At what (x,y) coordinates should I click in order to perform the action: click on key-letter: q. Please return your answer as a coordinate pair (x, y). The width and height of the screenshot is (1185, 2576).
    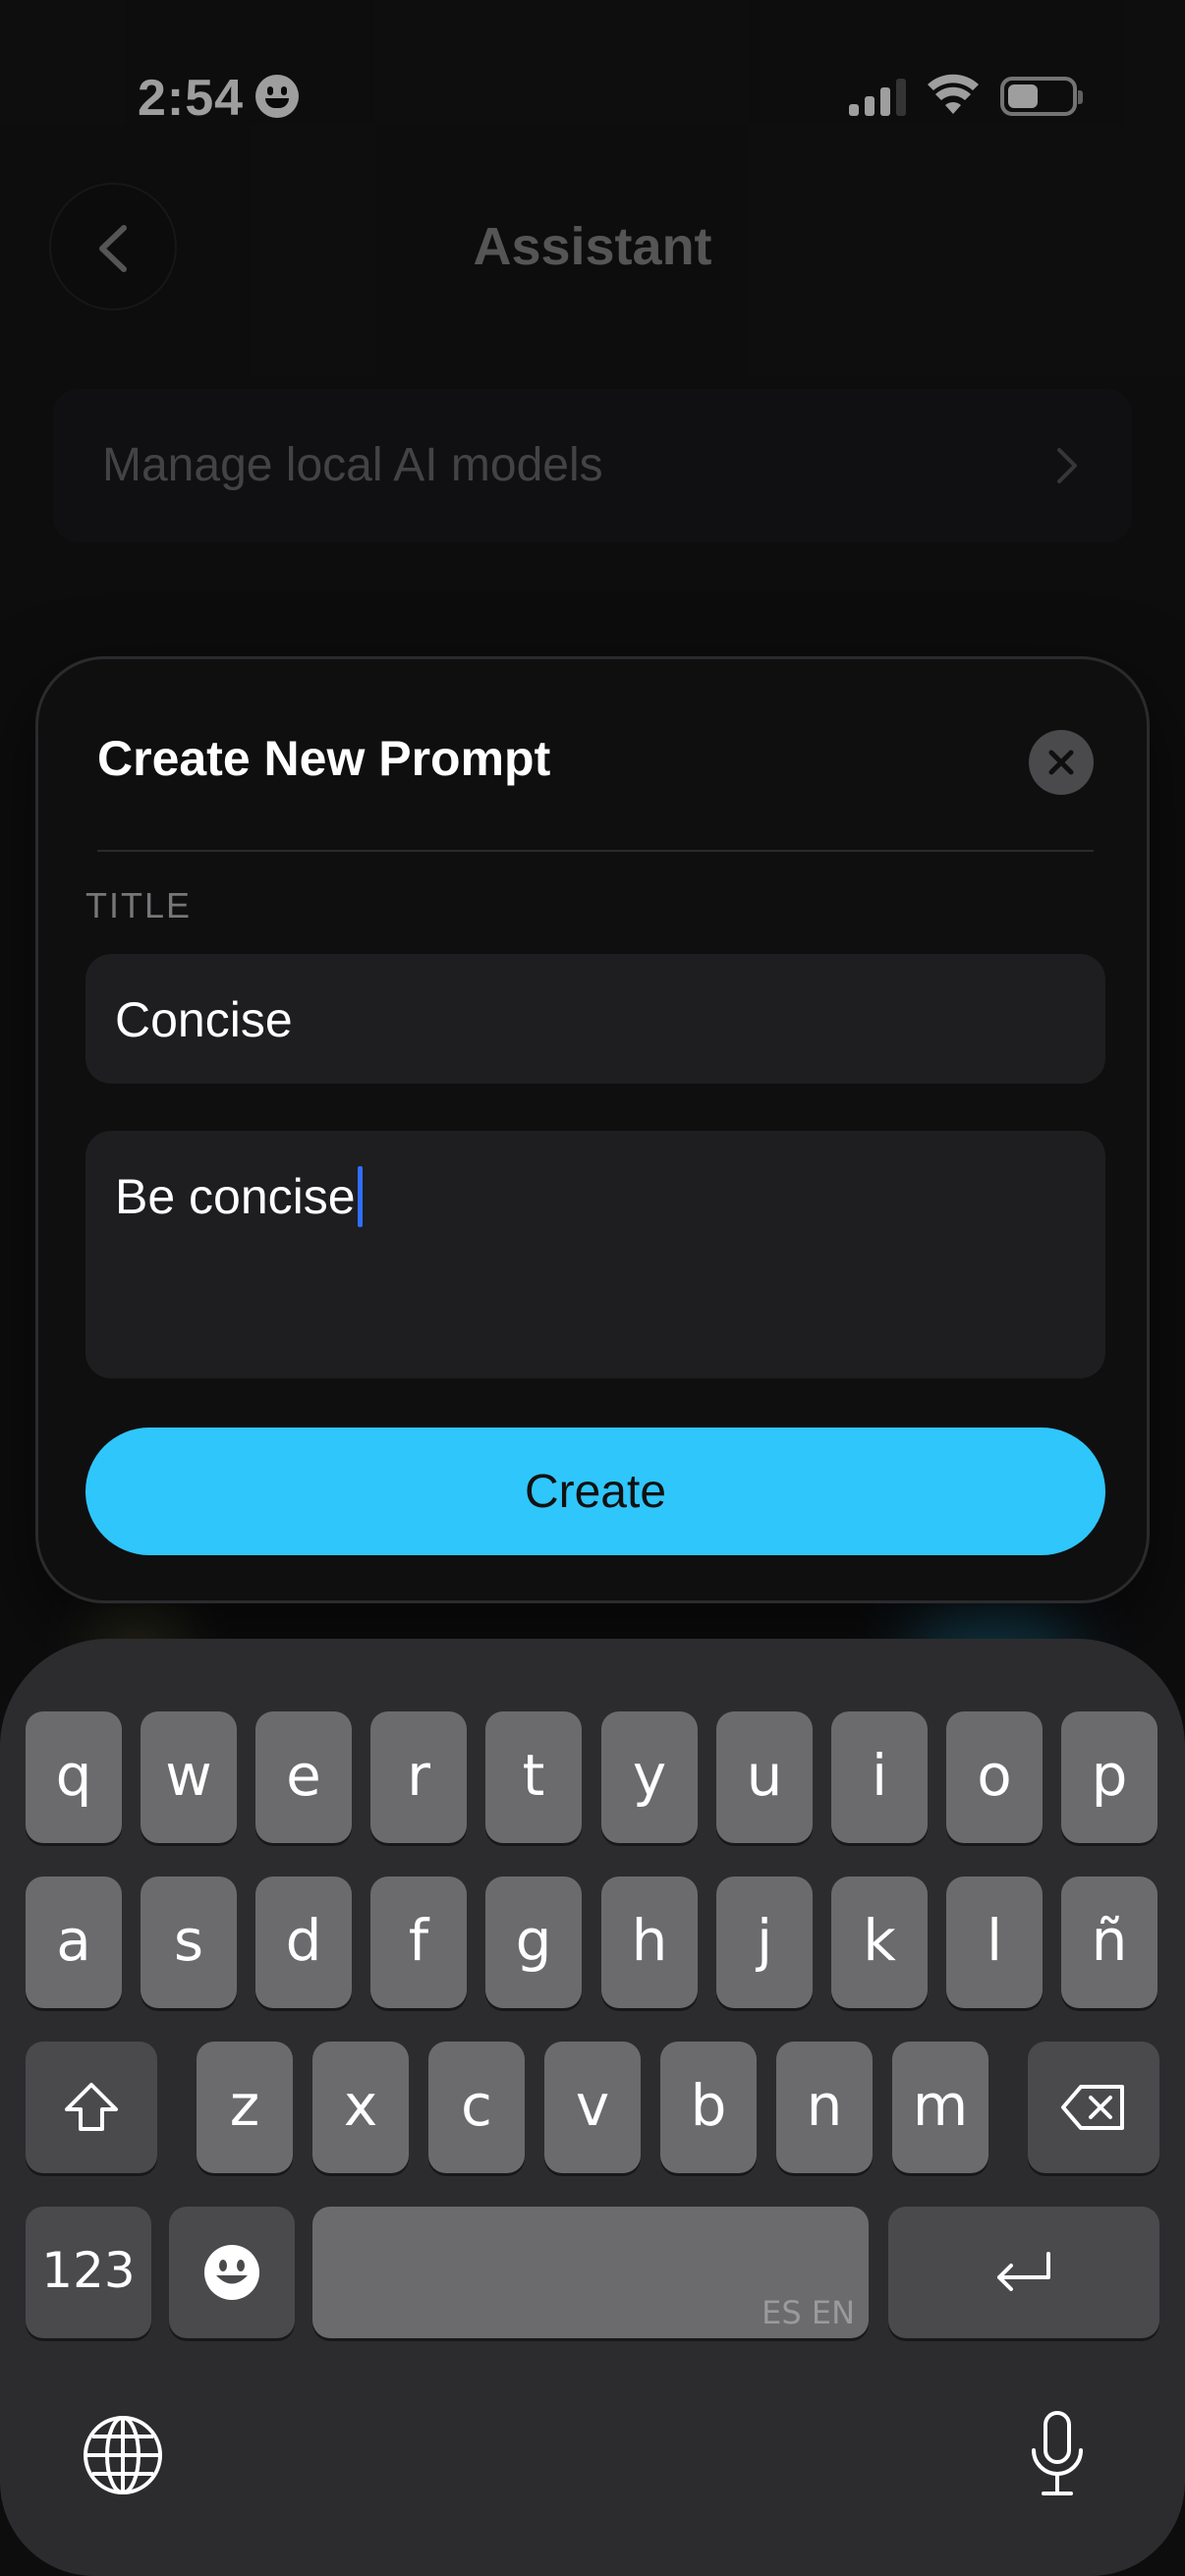
    Looking at the image, I should click on (74, 1777).